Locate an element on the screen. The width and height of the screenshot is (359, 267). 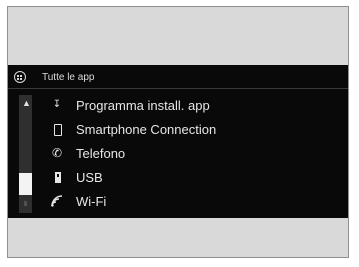
list-item-label: Telefono is located at coordinates (101, 153).